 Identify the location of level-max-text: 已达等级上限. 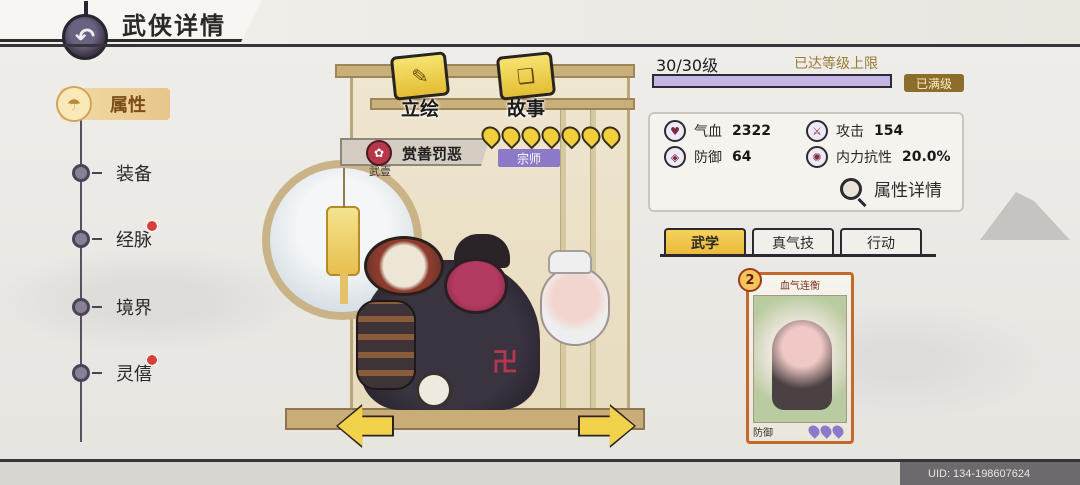
(836, 64).